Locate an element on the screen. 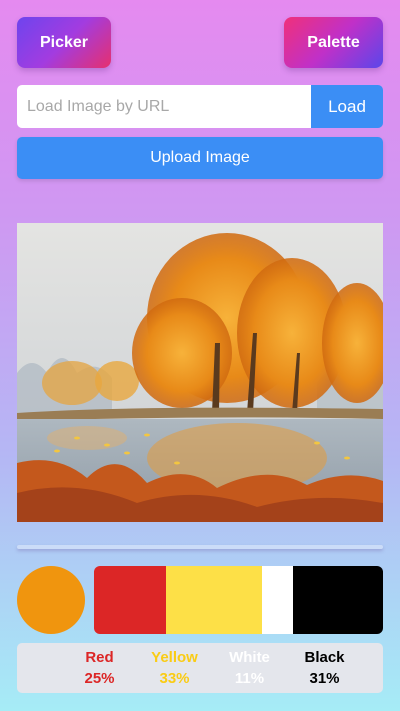 Image resolution: width=400 pixels, height=711 pixels. legend-item-white: White 11% is located at coordinates (249, 668).